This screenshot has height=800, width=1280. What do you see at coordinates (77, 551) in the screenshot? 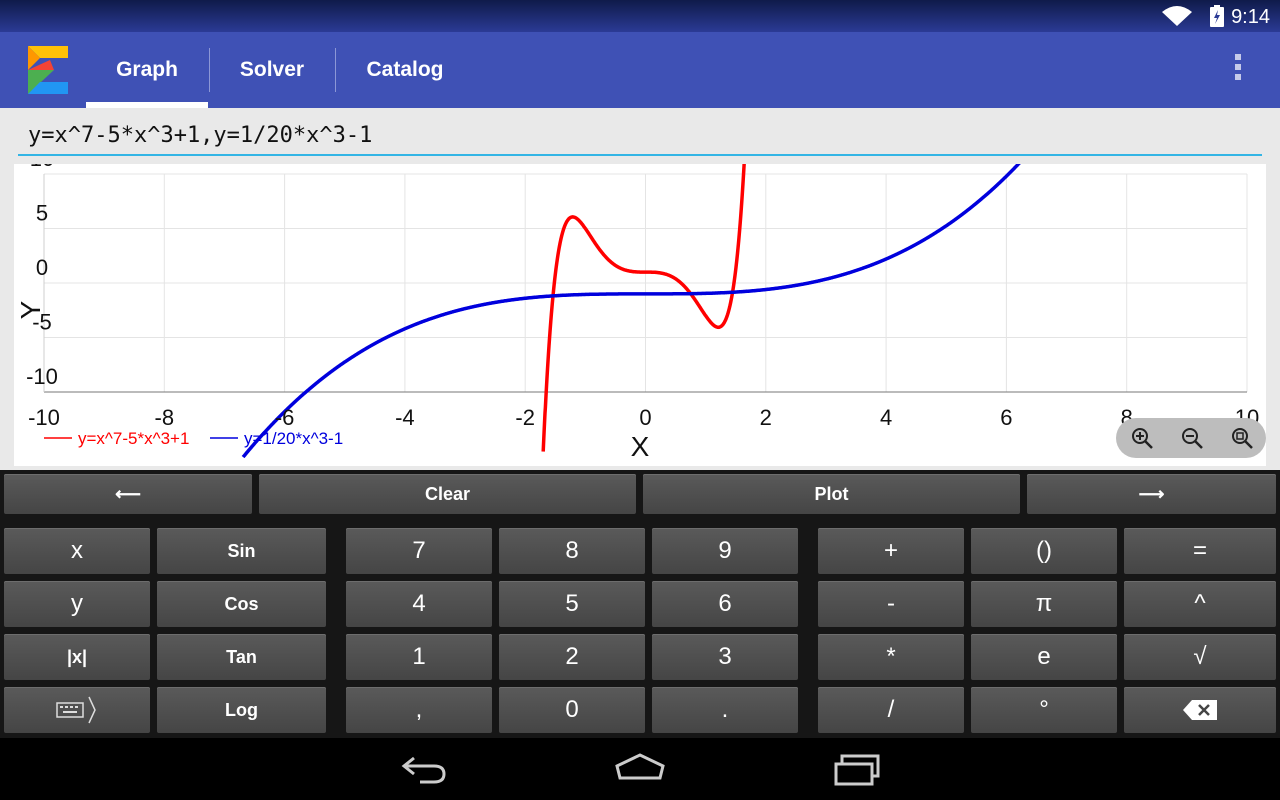
I see `key-x: x` at bounding box center [77, 551].